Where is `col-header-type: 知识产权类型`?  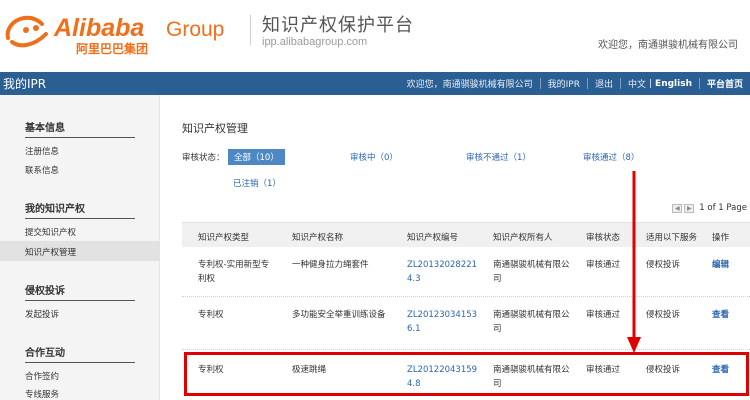
col-header-type: 知识产权类型 is located at coordinates (224, 238).